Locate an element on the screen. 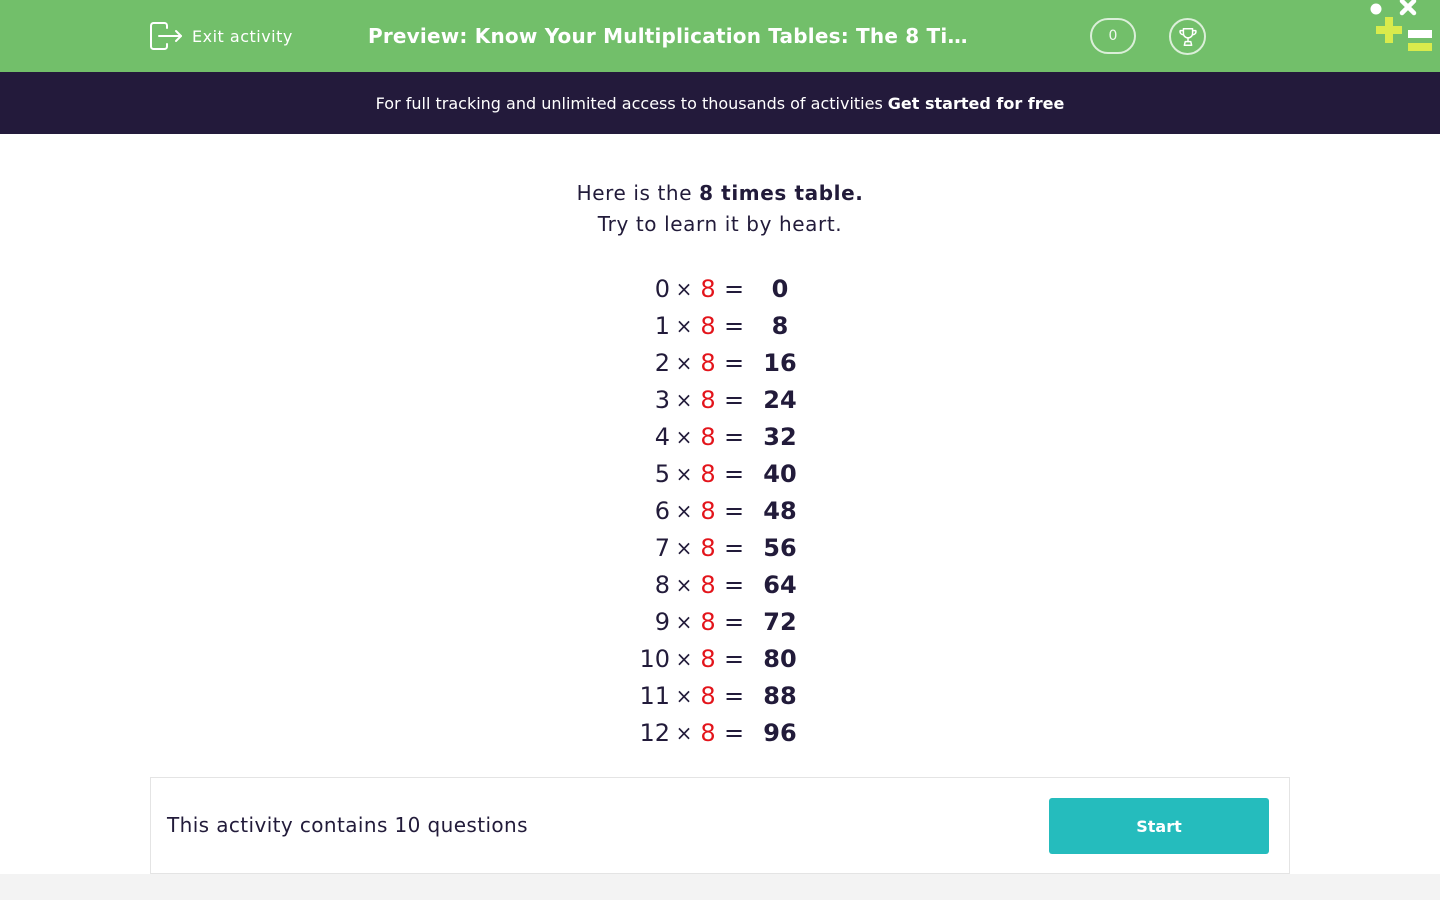 Image resolution: width=1440 pixels, height=900 pixels. multiplier: 3 is located at coordinates (662, 399).